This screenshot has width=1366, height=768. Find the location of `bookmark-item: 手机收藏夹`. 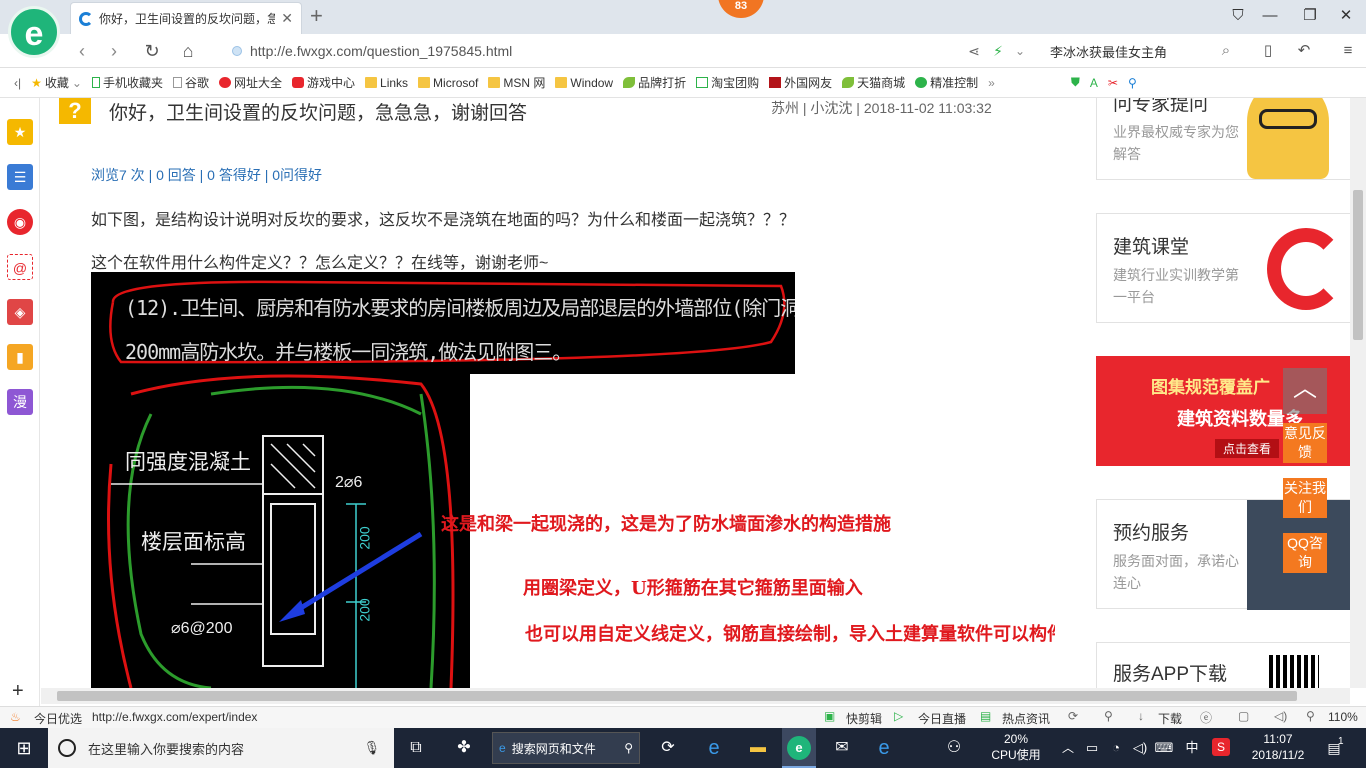

bookmark-item: 手机收藏夹 is located at coordinates (127, 82).